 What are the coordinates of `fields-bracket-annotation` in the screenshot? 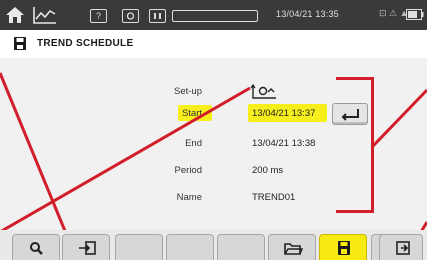 It's located at (355, 145).